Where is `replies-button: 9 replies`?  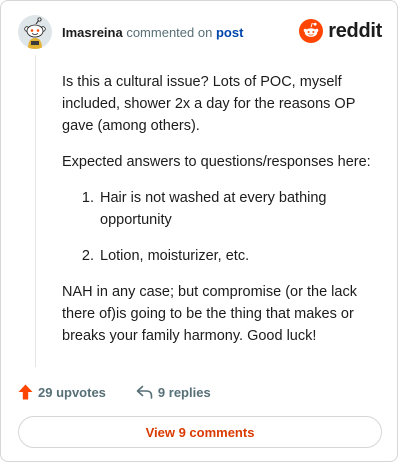
replies-button: 9 replies is located at coordinates (173, 392).